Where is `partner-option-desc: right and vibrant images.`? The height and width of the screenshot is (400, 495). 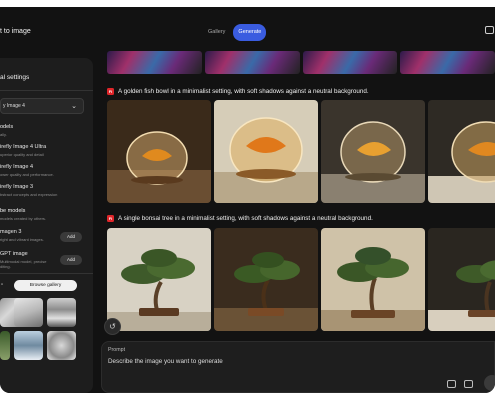
partner-option-desc: right and vibrant images. is located at coordinates (22, 239).